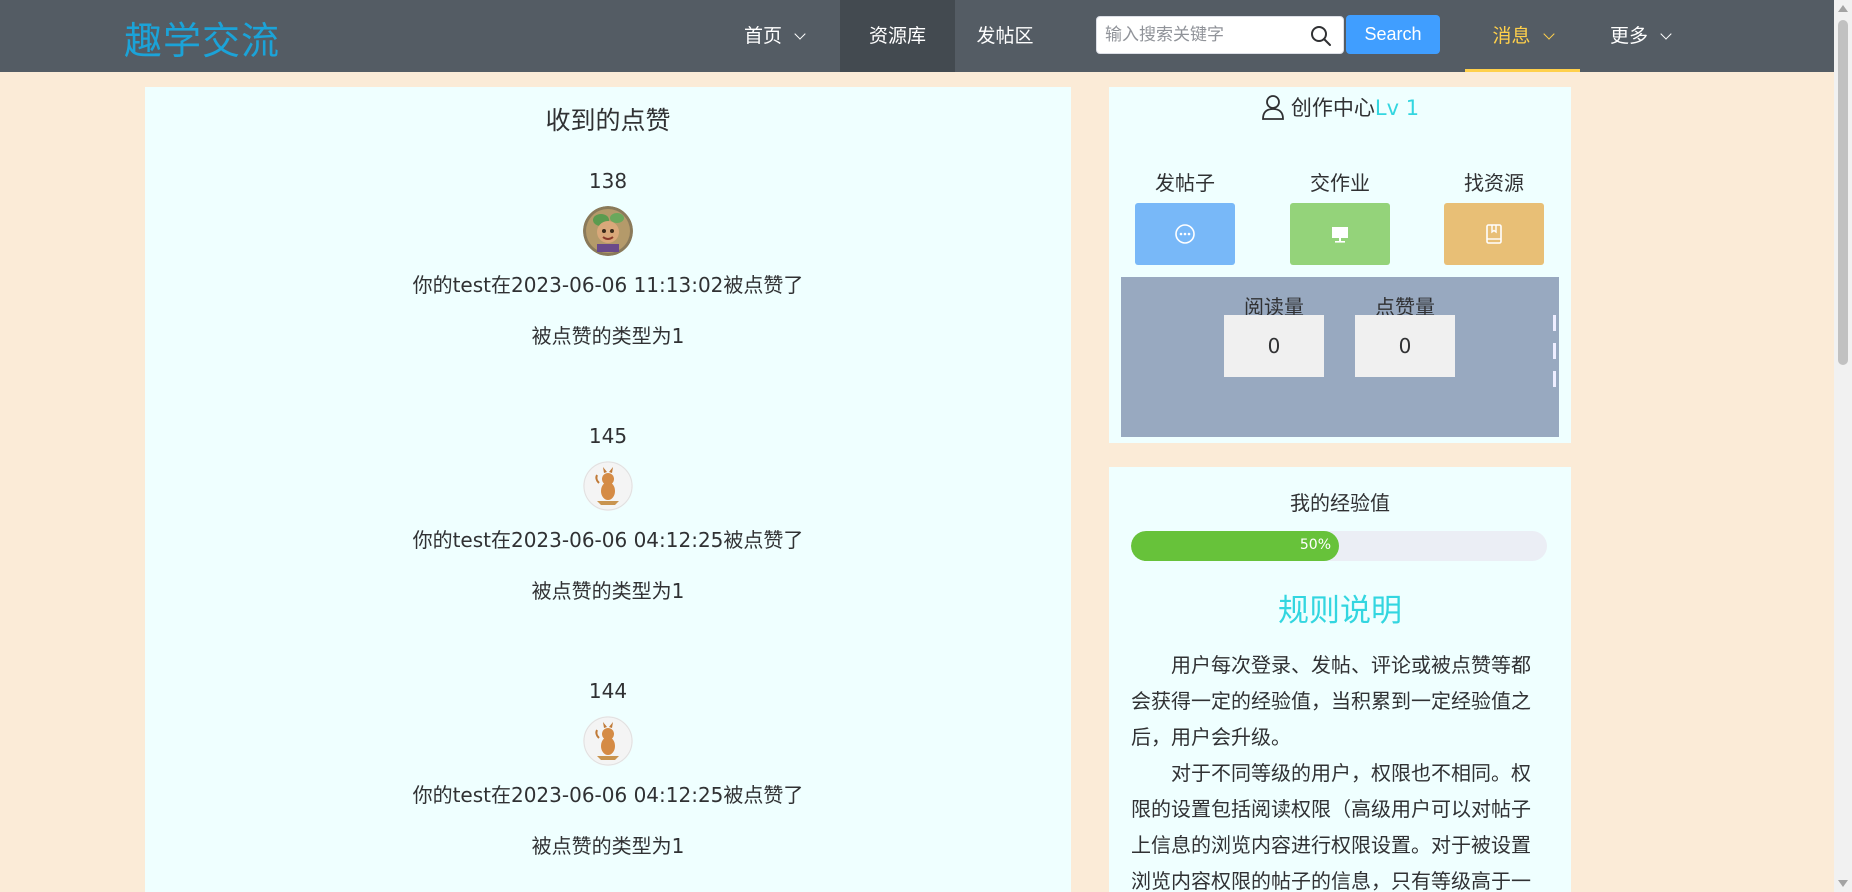 The image size is (1852, 892). What do you see at coordinates (1628, 36) in the screenshot?
I see `nav-more-label: 更多` at bounding box center [1628, 36].